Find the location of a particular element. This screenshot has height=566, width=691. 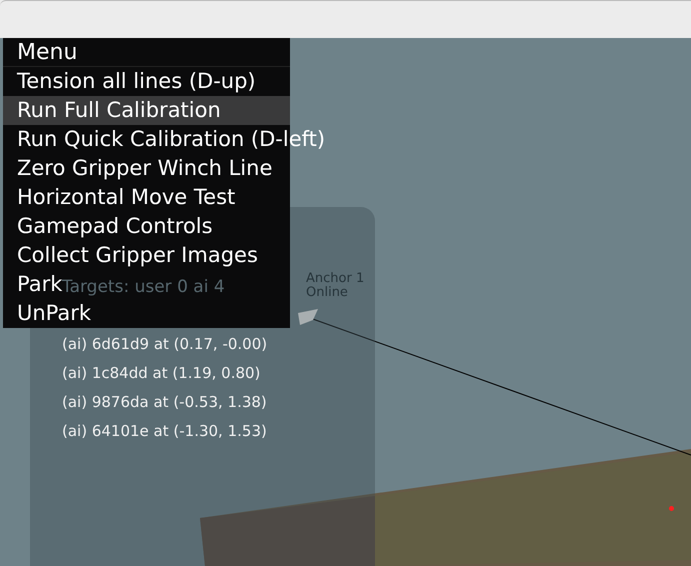

menu-item: Gamepad Controls is located at coordinates (146, 226).